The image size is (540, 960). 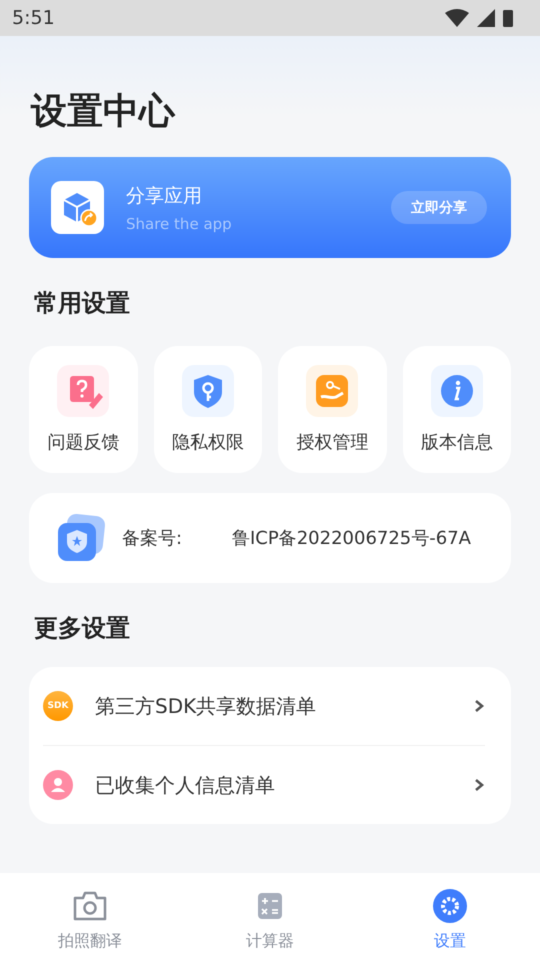 I want to click on tile-label: 问题反馈, so click(x=83, y=442).